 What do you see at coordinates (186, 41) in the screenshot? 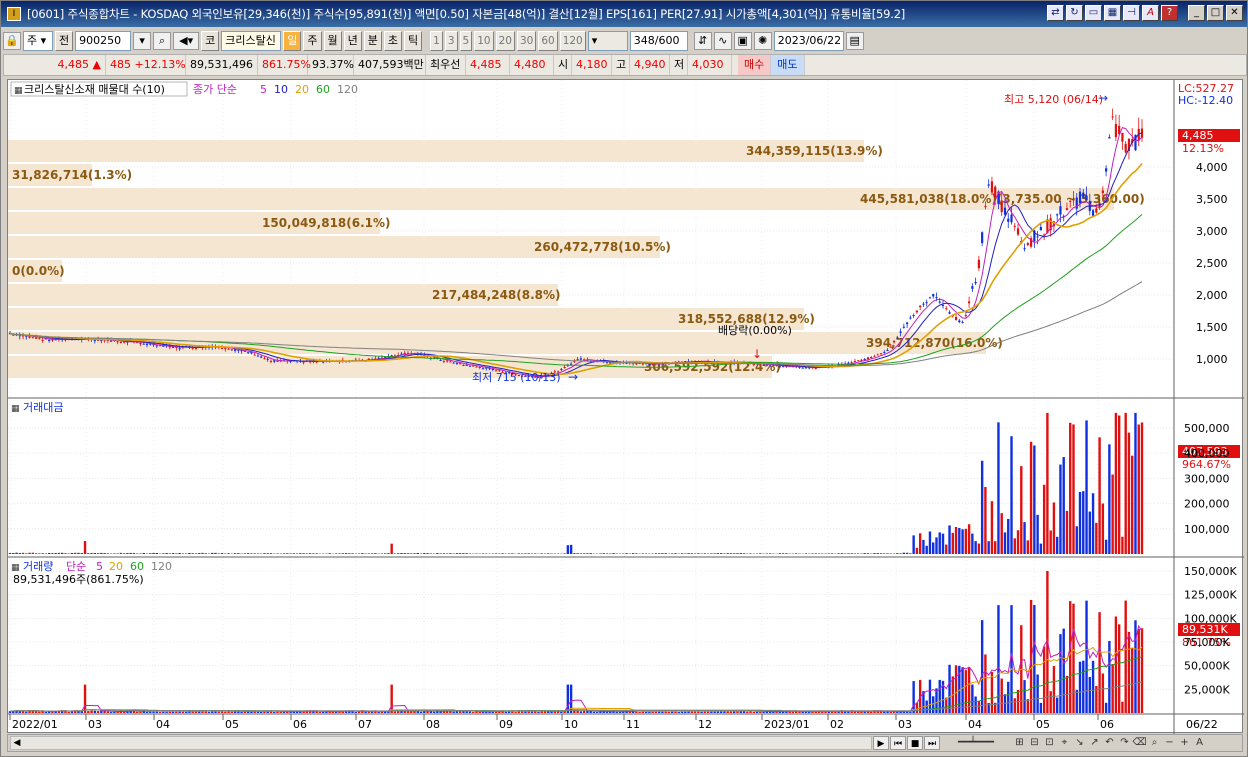
I see `speaker-icon: ◀▾` at bounding box center [186, 41].